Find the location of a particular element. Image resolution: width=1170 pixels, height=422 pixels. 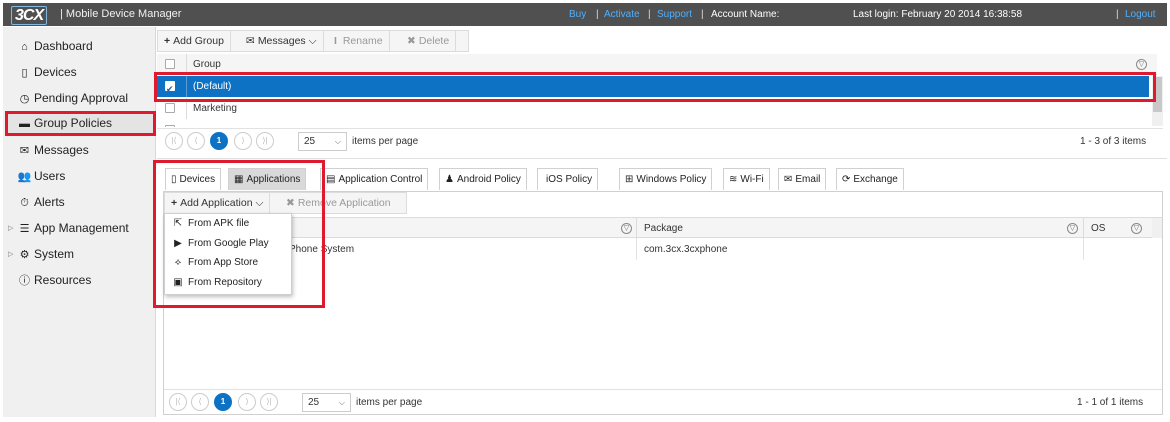

plus-icon: + is located at coordinates (167, 41).